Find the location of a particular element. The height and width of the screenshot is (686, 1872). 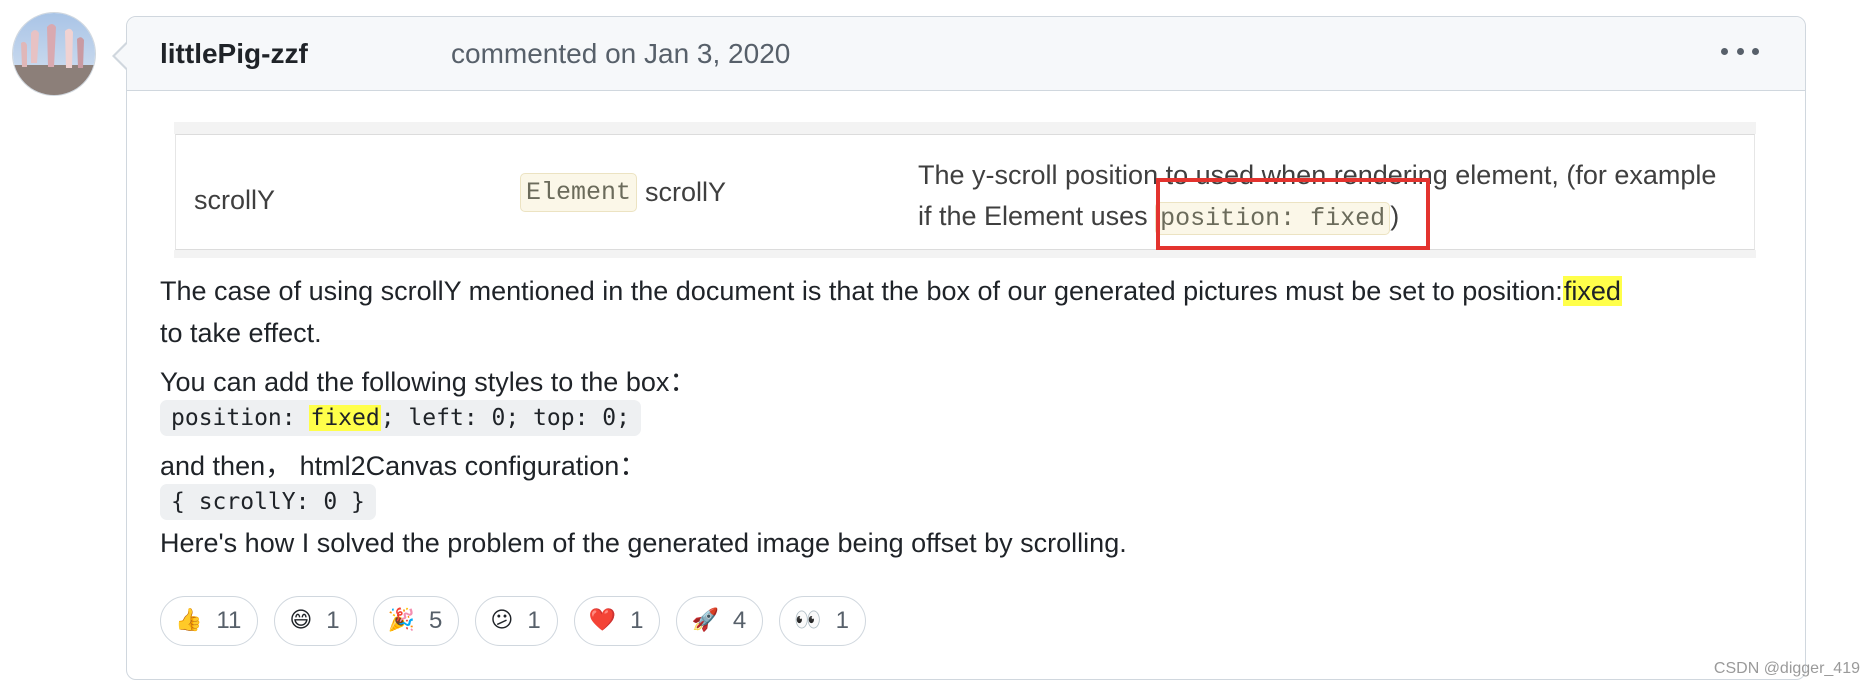

reaction-eyes: 👀 1 is located at coordinates (822, 621).